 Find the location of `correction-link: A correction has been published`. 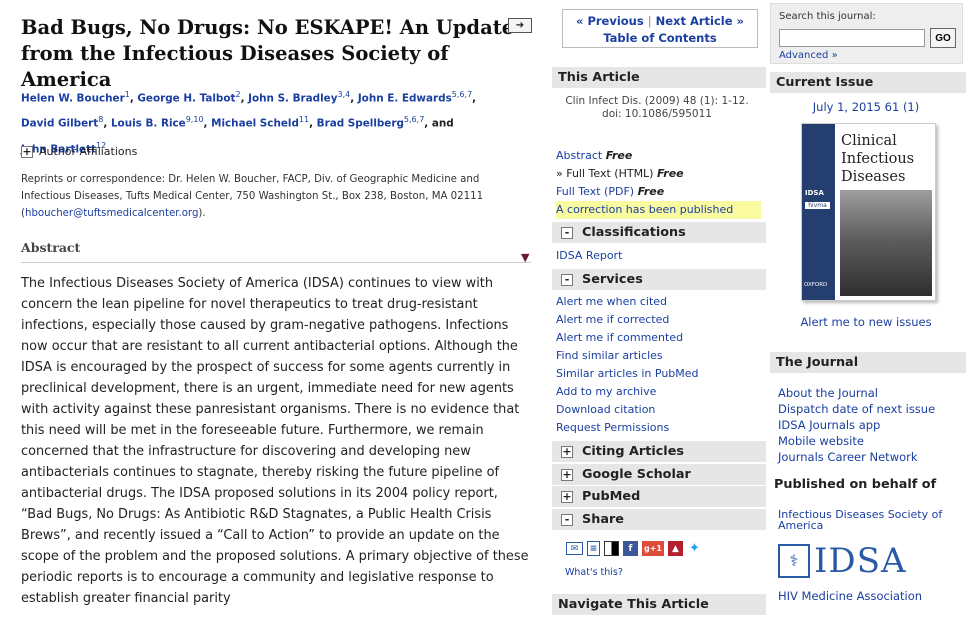

correction-link: A correction has been published is located at coordinates (658, 210).